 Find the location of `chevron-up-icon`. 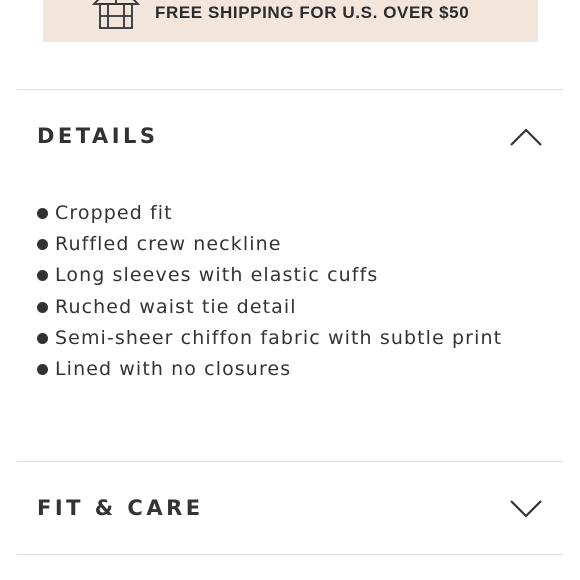

chevron-up-icon is located at coordinates (526, 137).